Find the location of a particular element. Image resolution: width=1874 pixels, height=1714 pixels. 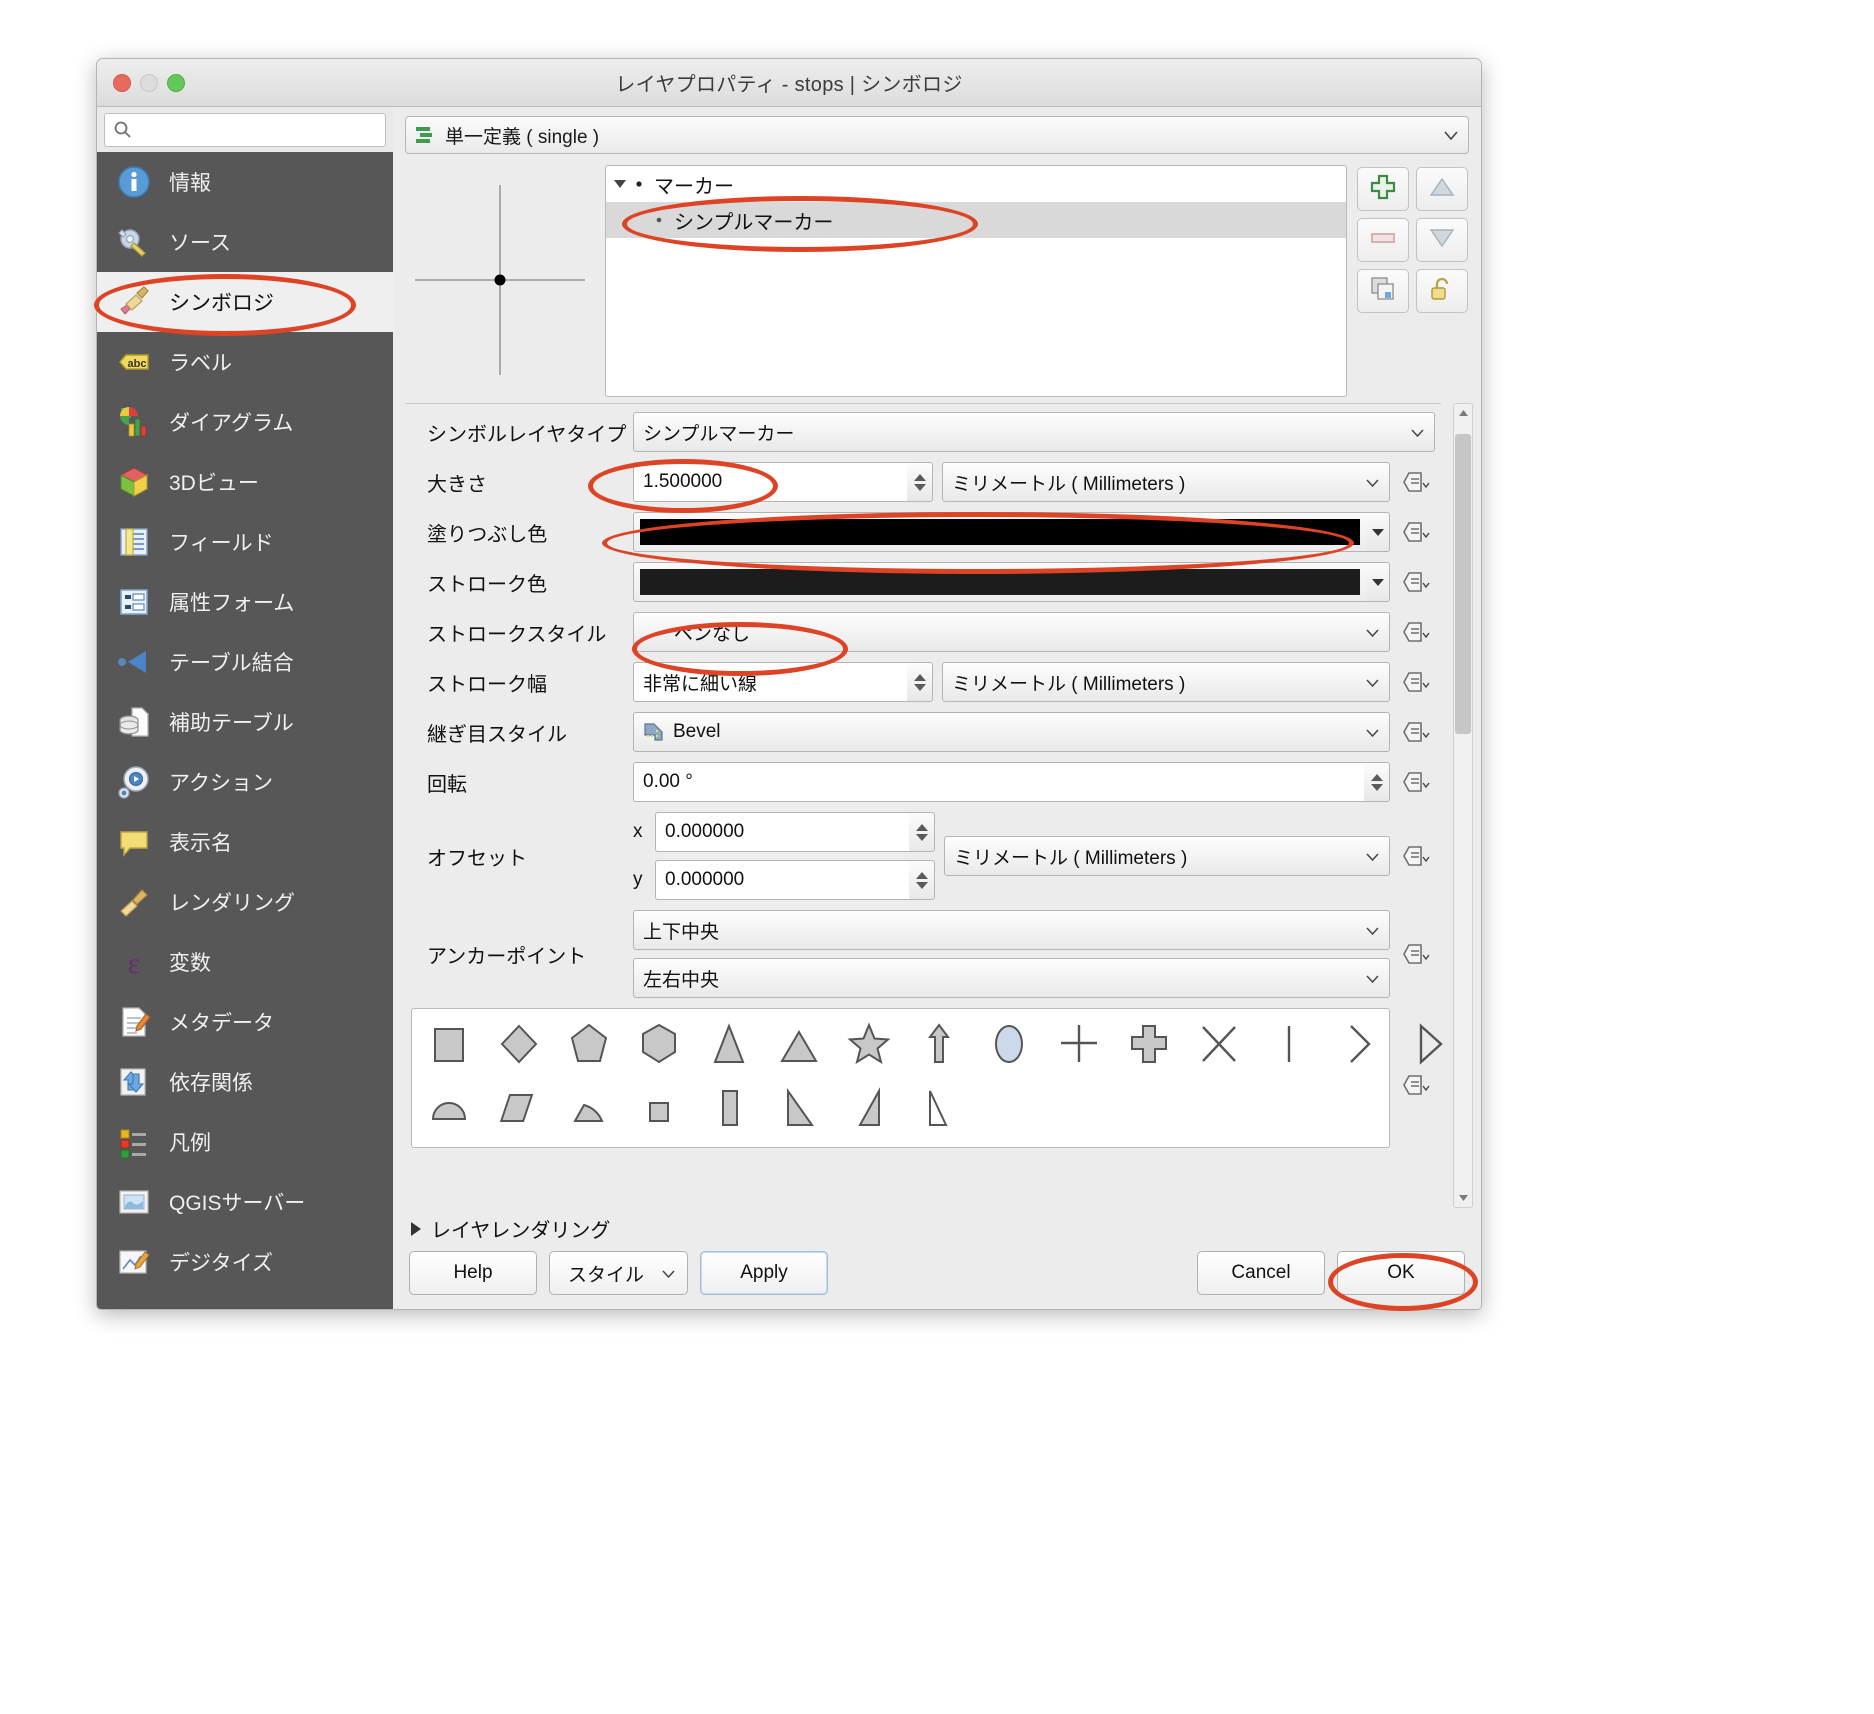

lock-button is located at coordinates (1442, 291).